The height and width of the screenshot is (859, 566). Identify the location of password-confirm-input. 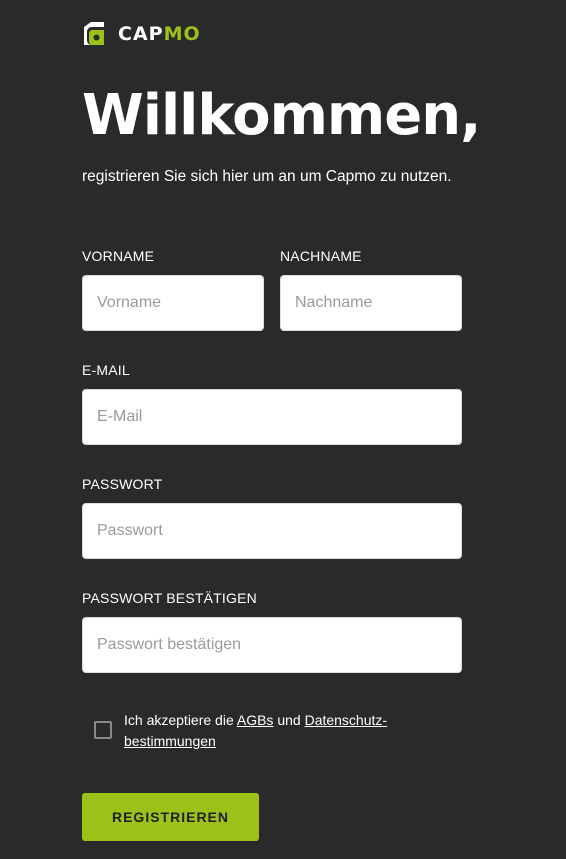
(272, 645).